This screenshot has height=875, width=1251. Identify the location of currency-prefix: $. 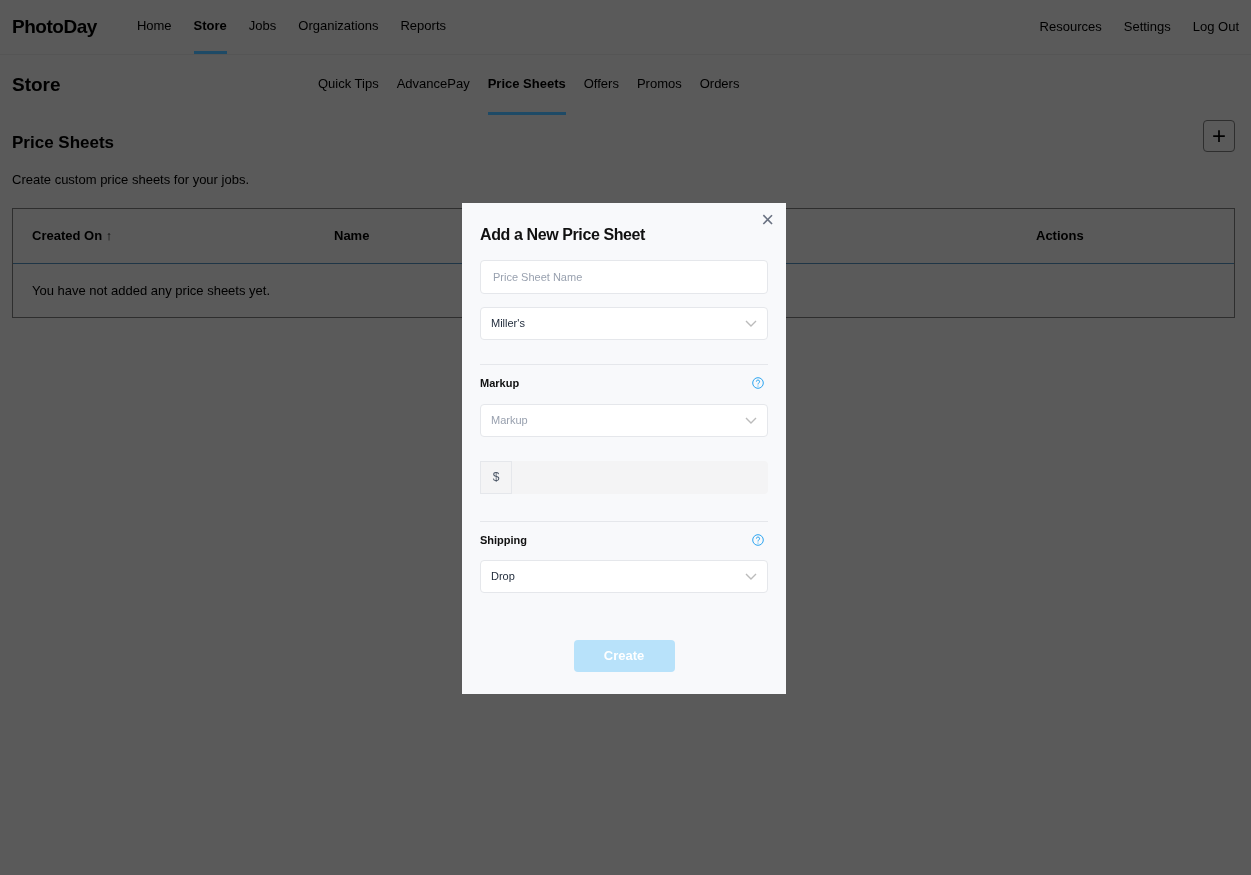
(496, 477).